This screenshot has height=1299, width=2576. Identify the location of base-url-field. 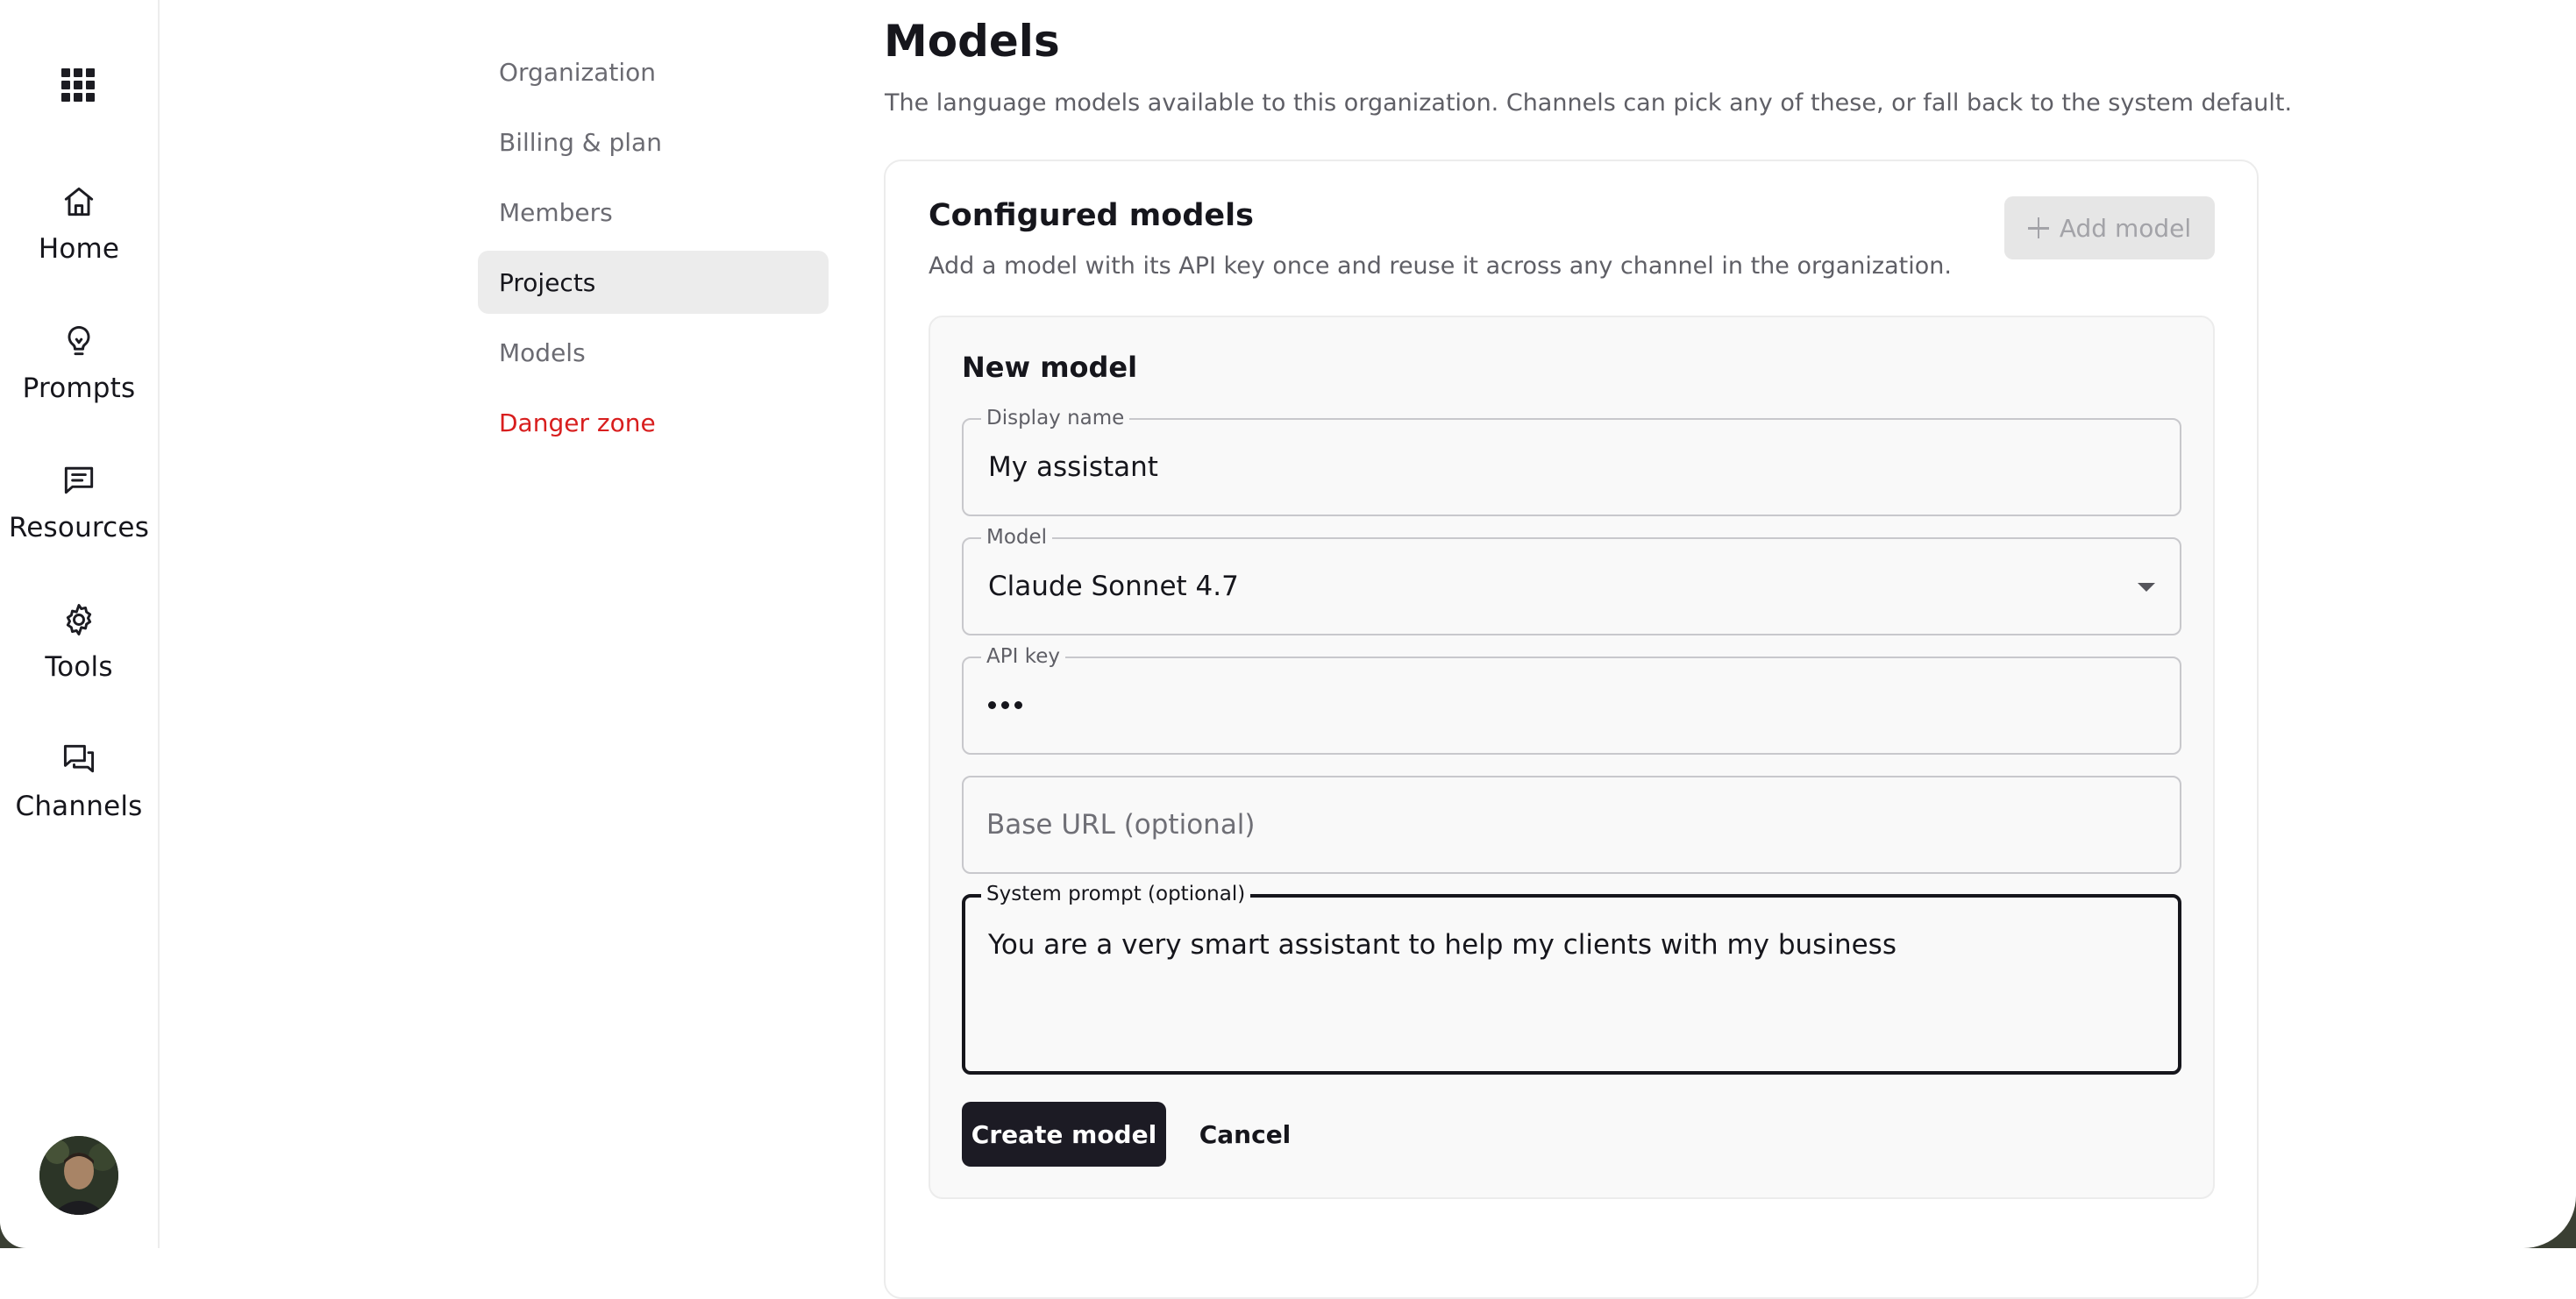
(1571, 825).